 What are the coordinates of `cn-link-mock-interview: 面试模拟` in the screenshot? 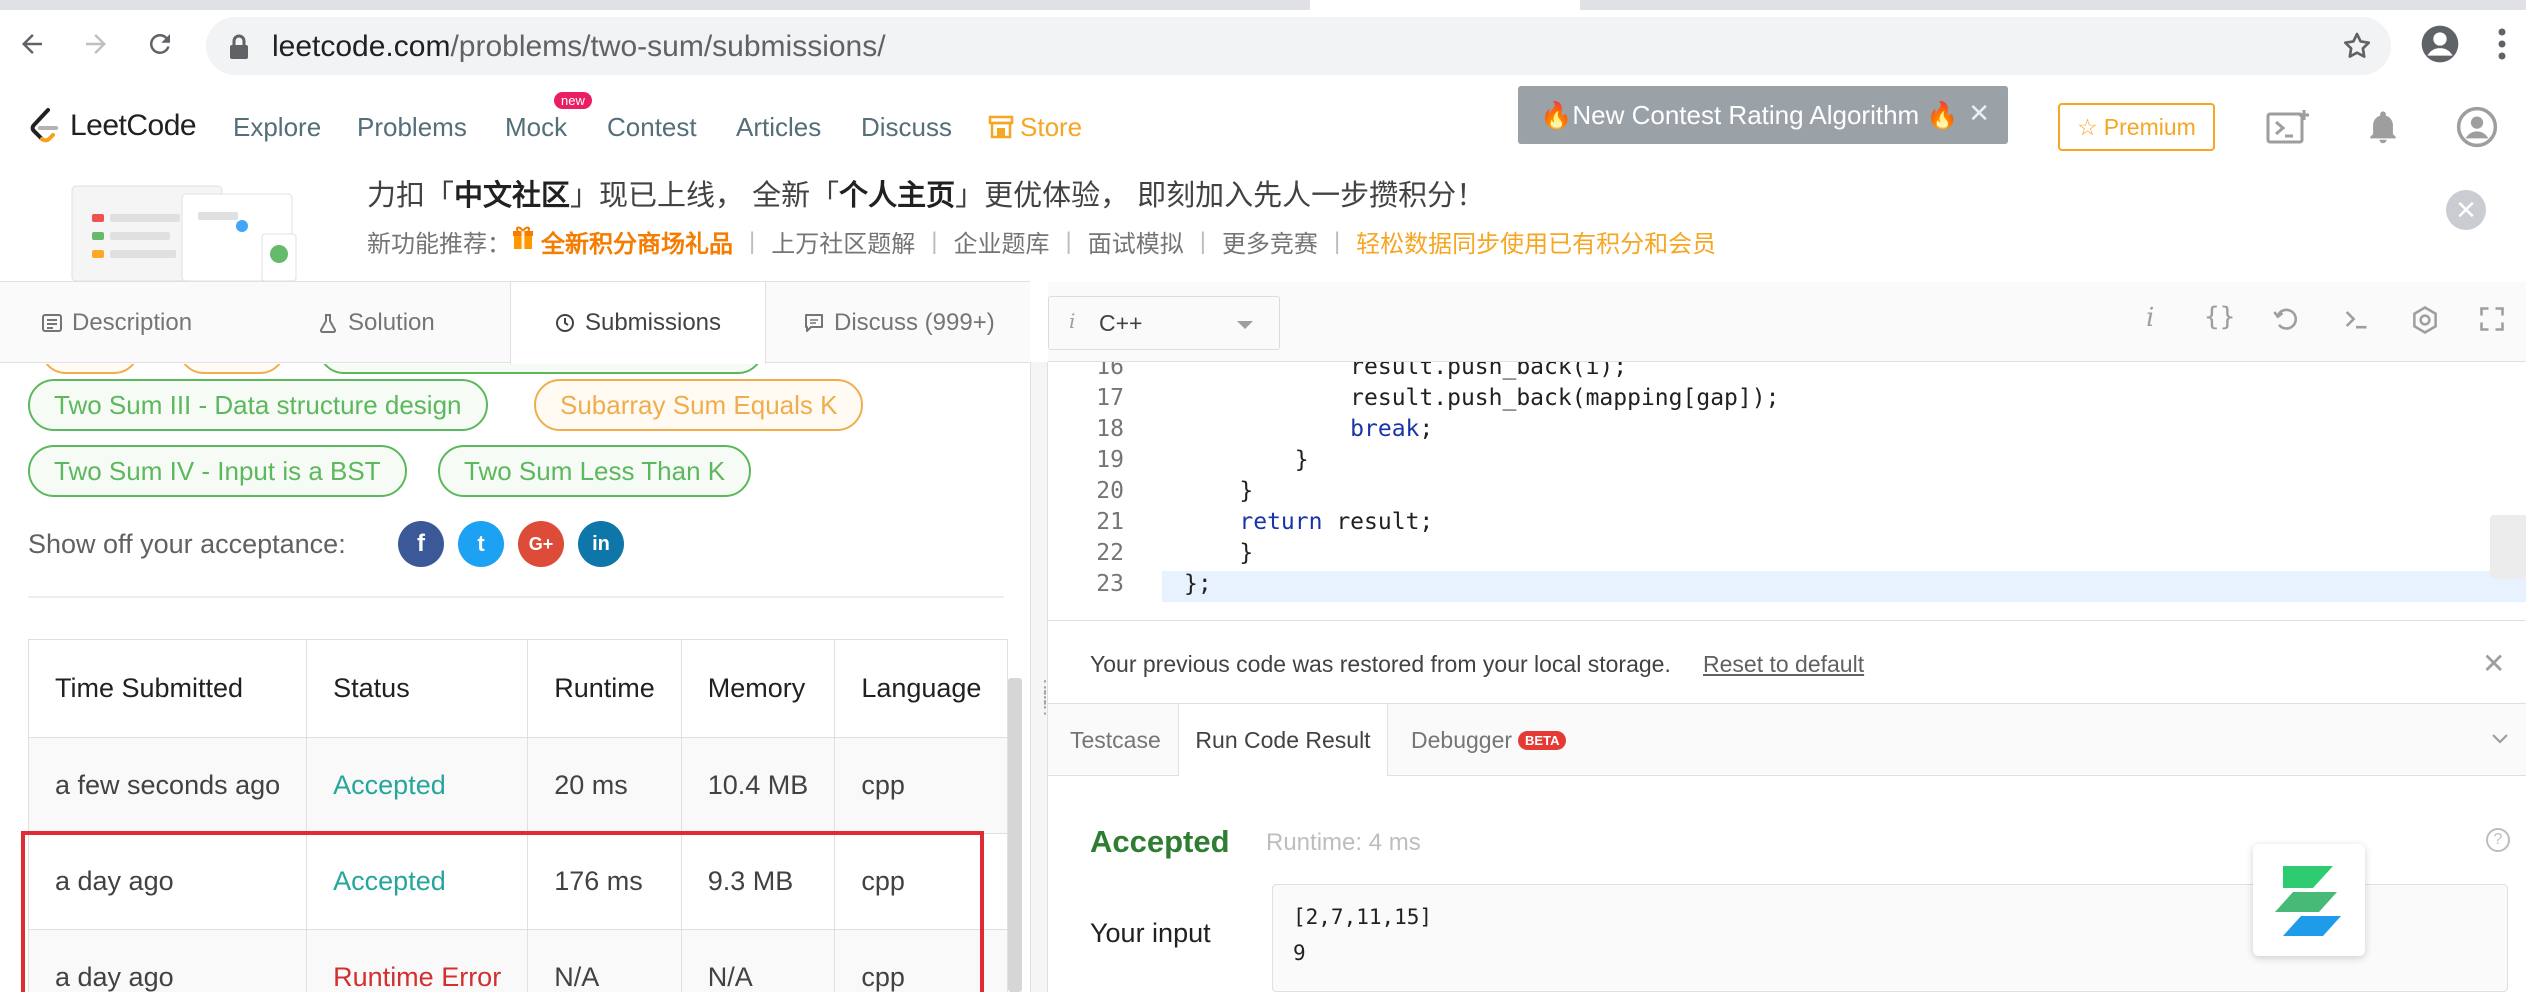 It's located at (1136, 241).